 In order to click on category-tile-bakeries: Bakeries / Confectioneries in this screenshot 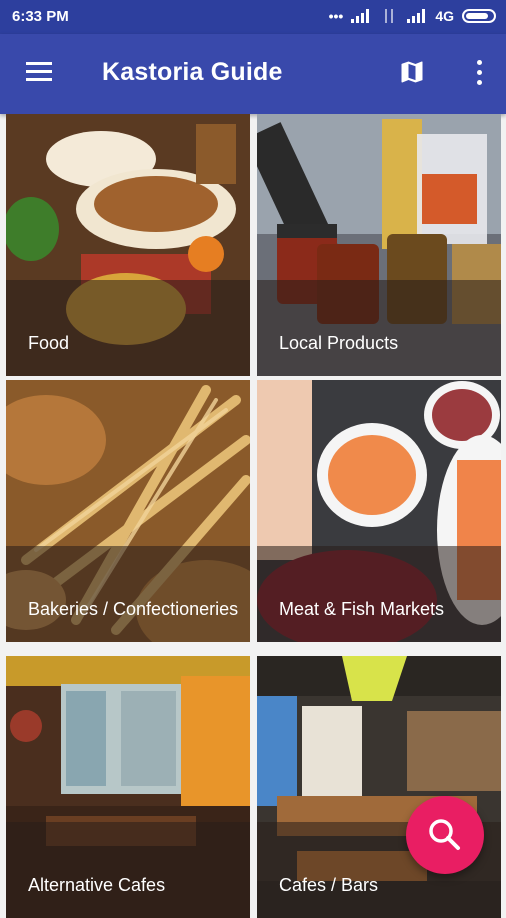, I will do `click(128, 511)`.